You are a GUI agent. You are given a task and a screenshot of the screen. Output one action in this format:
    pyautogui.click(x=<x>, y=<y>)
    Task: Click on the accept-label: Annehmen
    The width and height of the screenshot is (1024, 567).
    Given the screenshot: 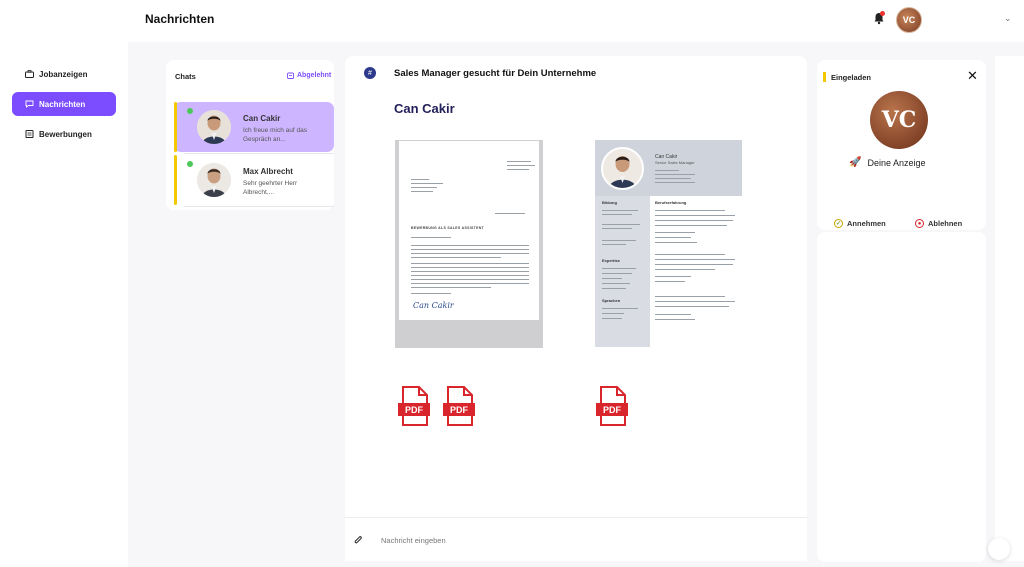 What is the action you would take?
    pyautogui.click(x=866, y=223)
    